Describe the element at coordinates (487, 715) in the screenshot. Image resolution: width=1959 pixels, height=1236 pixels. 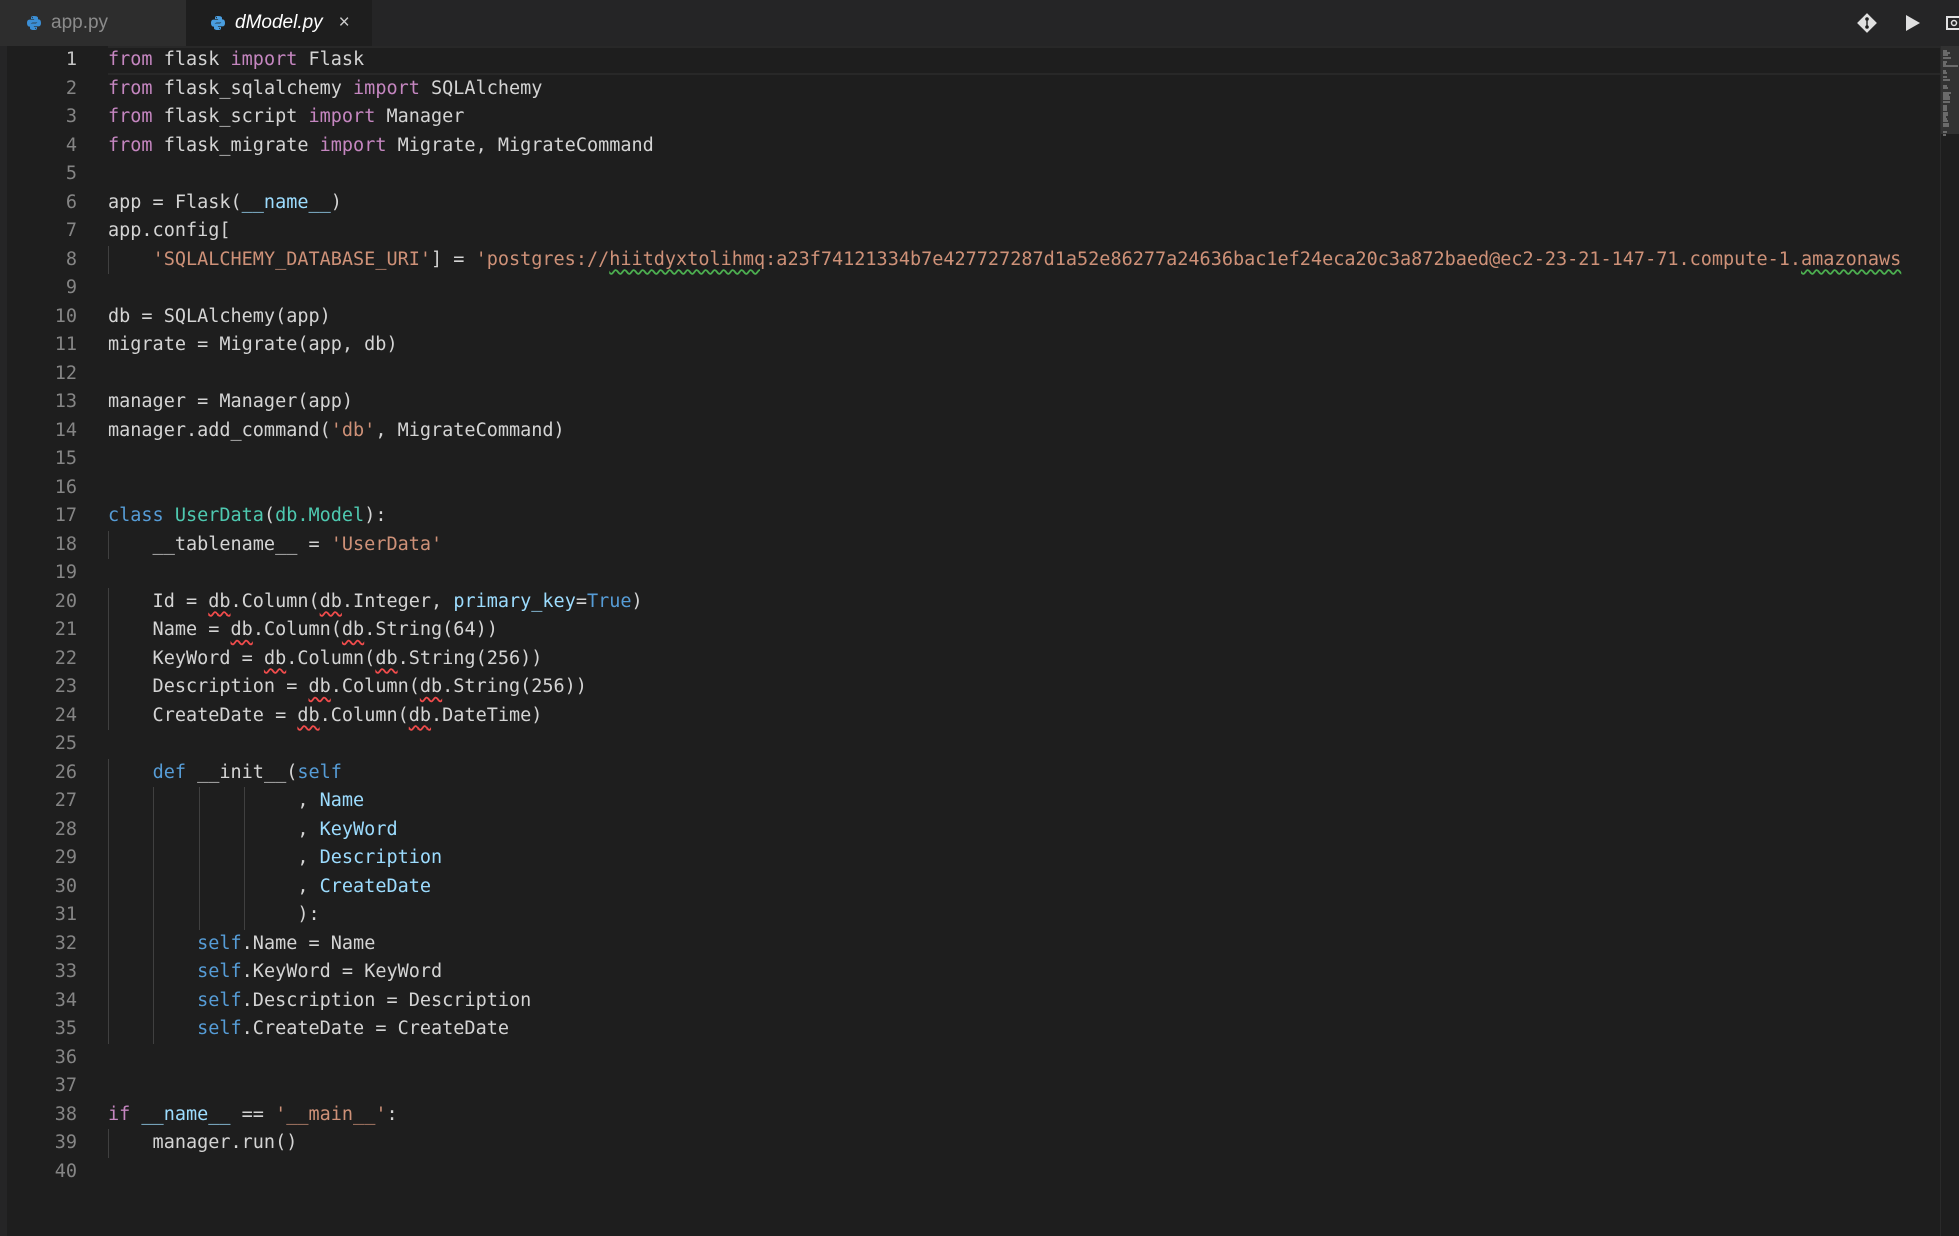
I see `code-token: .DateTime)` at that location.